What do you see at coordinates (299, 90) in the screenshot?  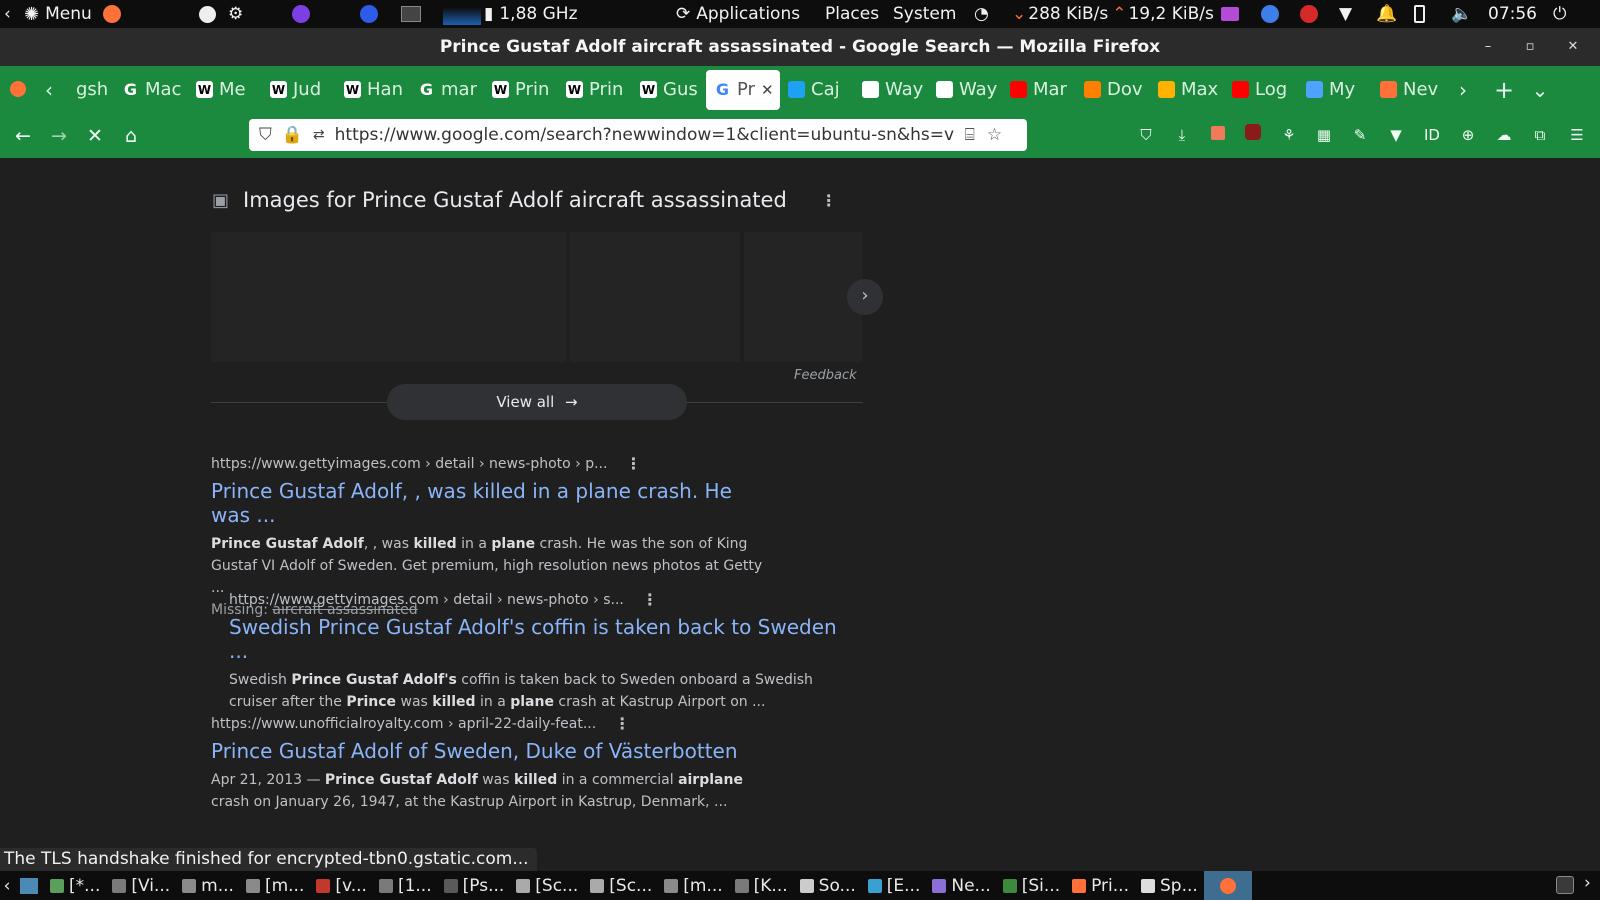 I see `tab: W Jud` at bounding box center [299, 90].